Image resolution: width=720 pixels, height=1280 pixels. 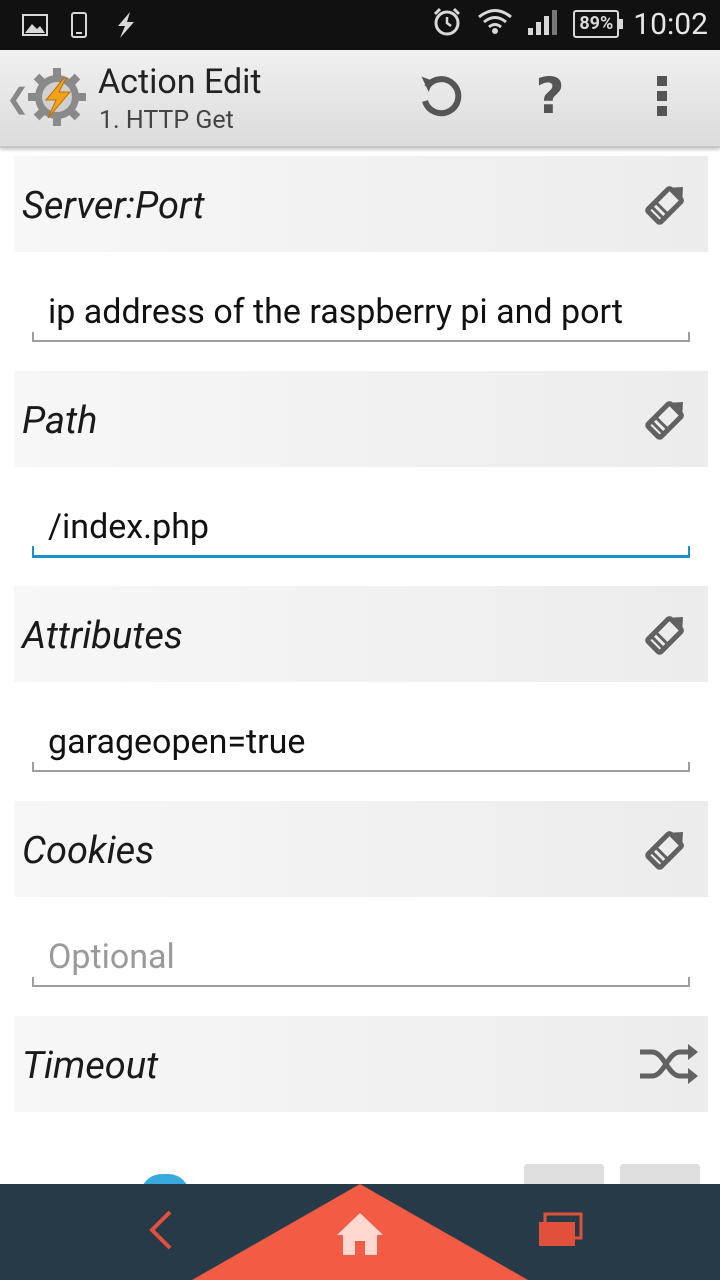 I want to click on server-port-input: ip address of the raspberry pi and port, so click(x=361, y=313).